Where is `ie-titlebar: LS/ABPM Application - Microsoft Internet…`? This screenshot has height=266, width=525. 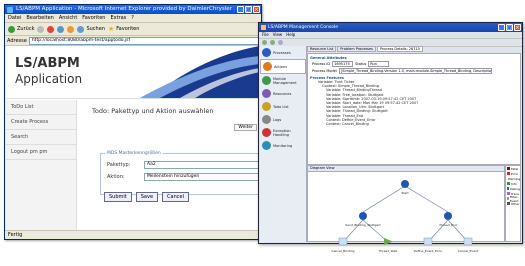
ie-titlebar: LS/ABPM Application - Microsoft Internet… is located at coordinates (133, 9).